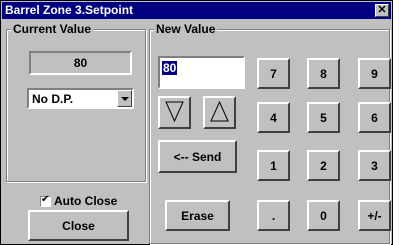  Describe the element at coordinates (186, 29) in the screenshot. I see `new-value-legend: New Value` at that location.